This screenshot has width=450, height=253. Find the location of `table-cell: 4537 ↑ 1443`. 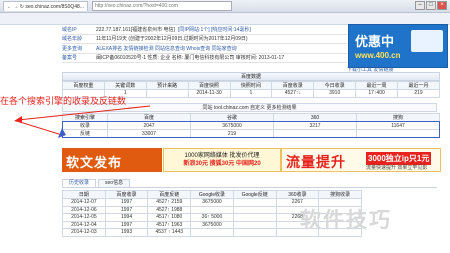

table-cell: 4537 ↑ 1443 is located at coordinates (169, 232).